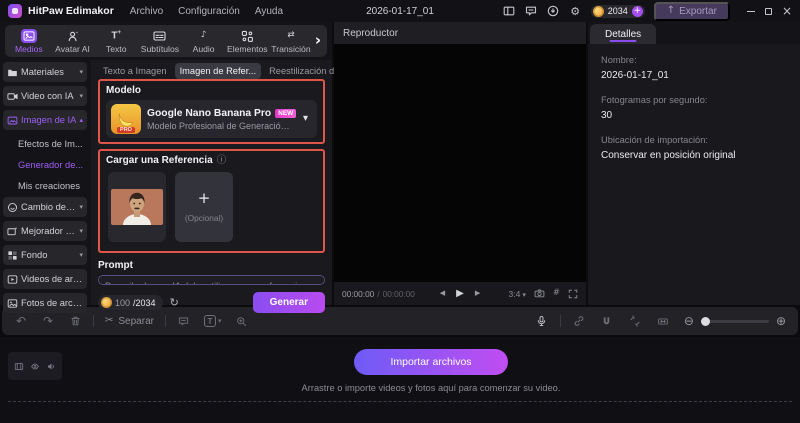 Image resolution: width=800 pixels, height=423 pixels. Describe the element at coordinates (45, 279) in the screenshot. I see `sidebar-item-videos-de-archivo: Videos de archivo` at that location.